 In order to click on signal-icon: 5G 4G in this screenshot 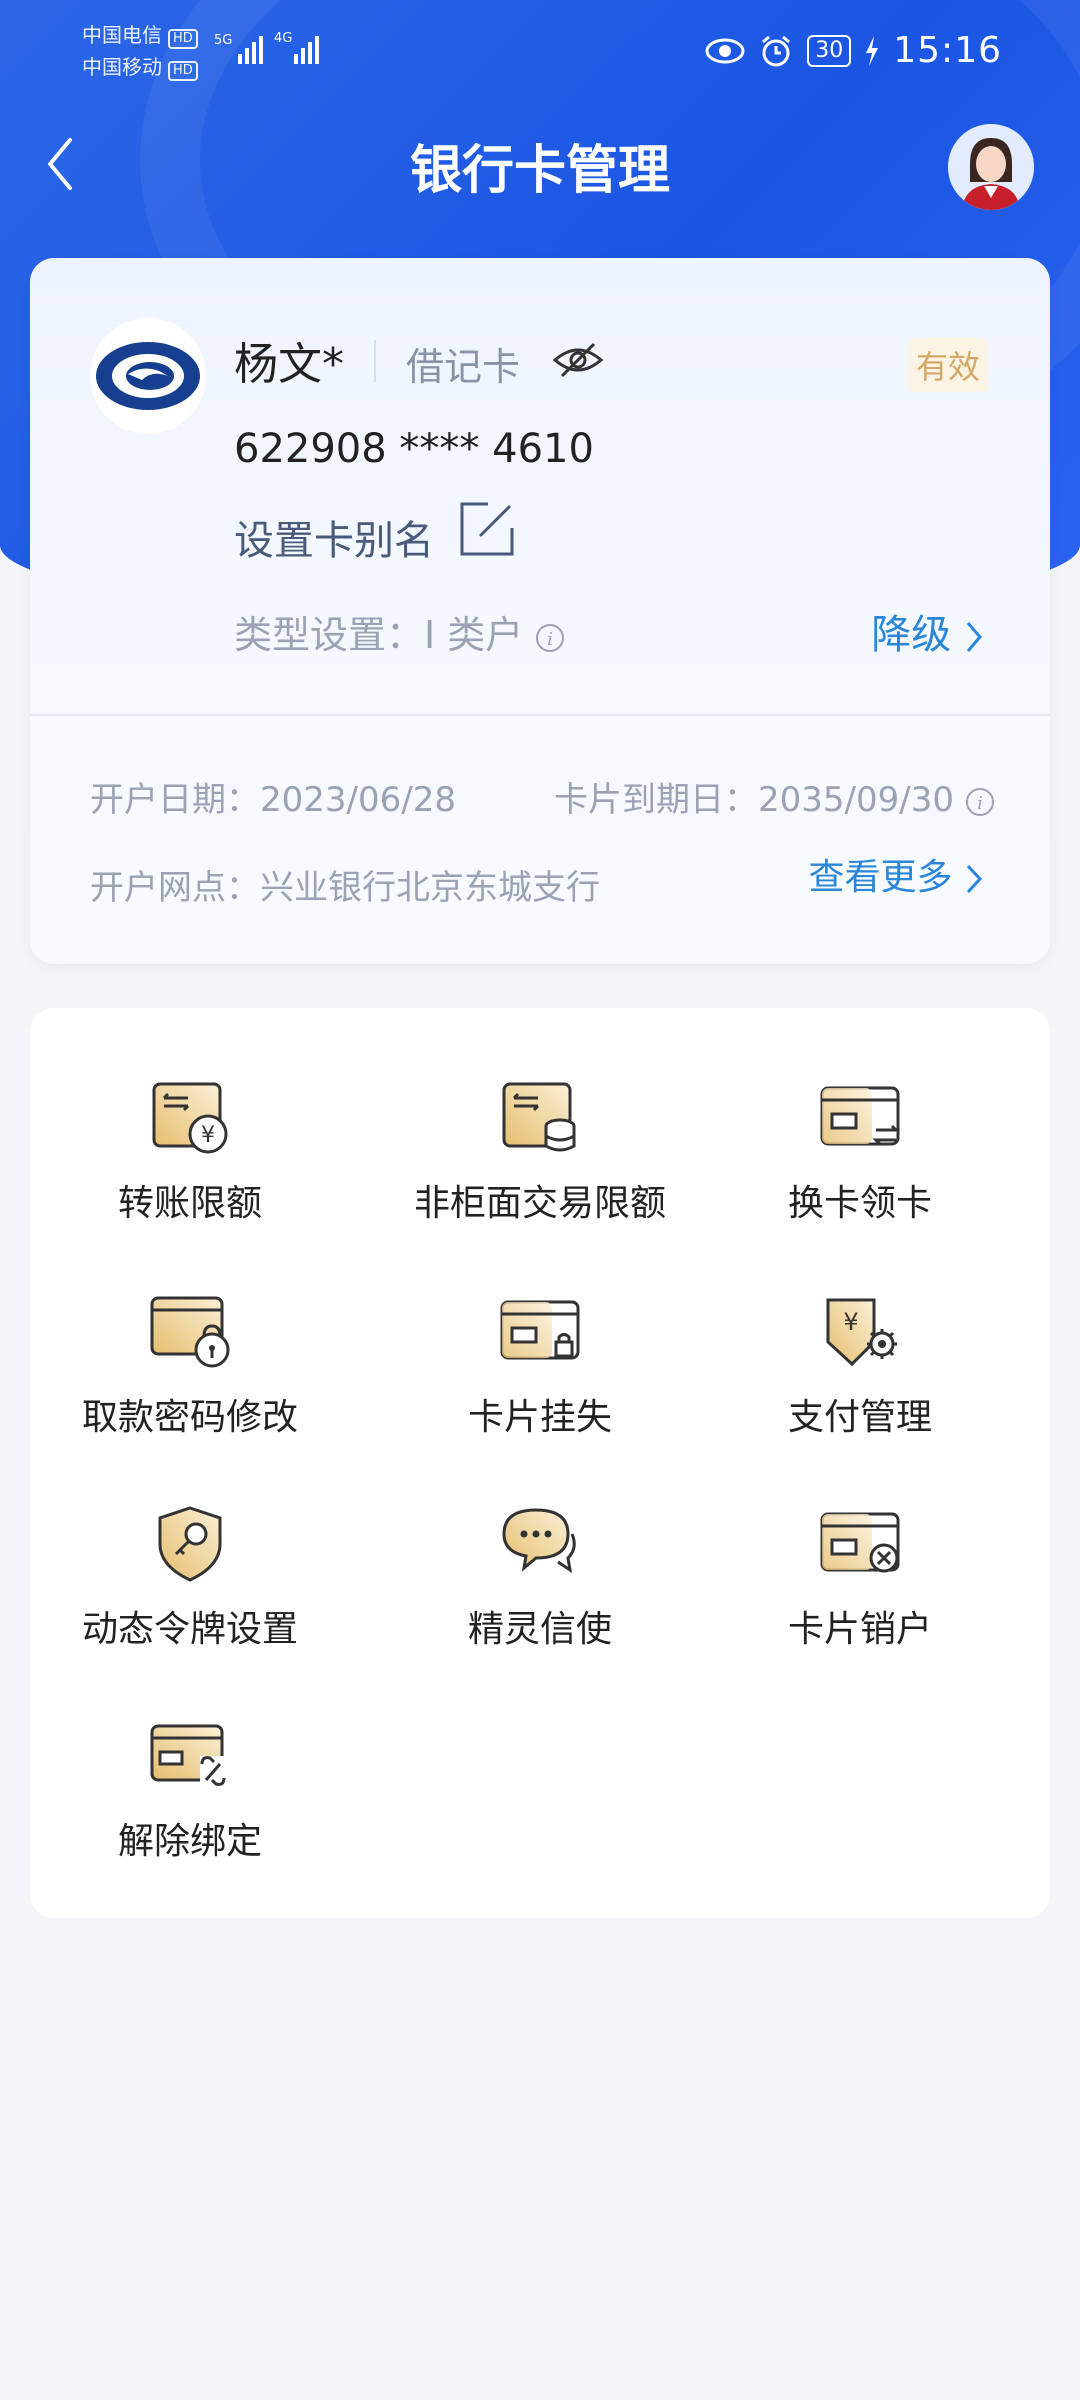, I will do `click(266, 47)`.